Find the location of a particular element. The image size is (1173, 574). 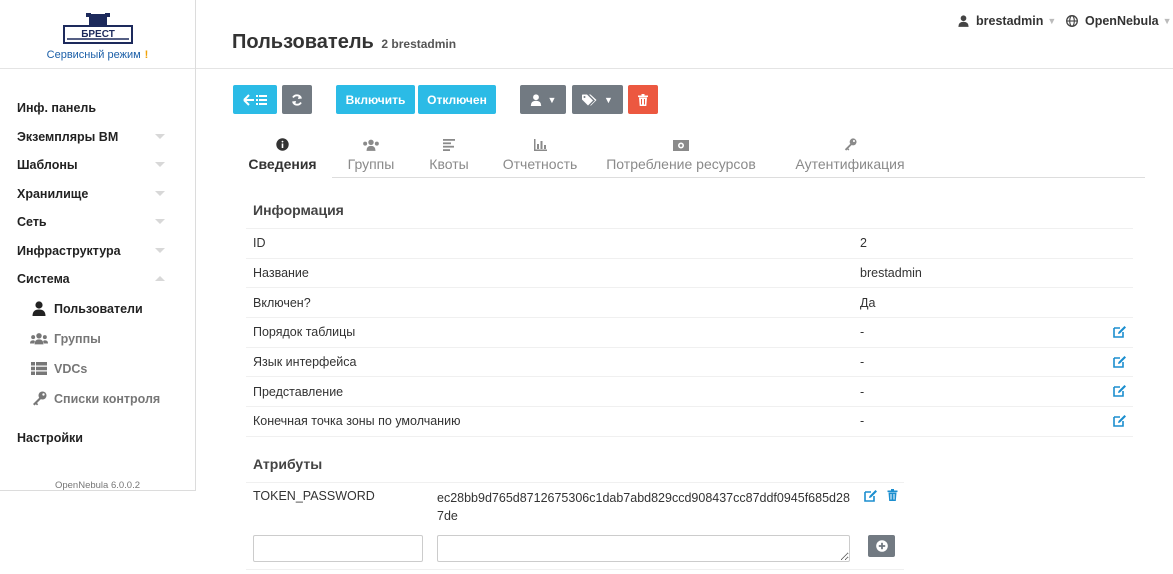

brest-logo-icon: БРЕСТ is located at coordinates (97, 28).